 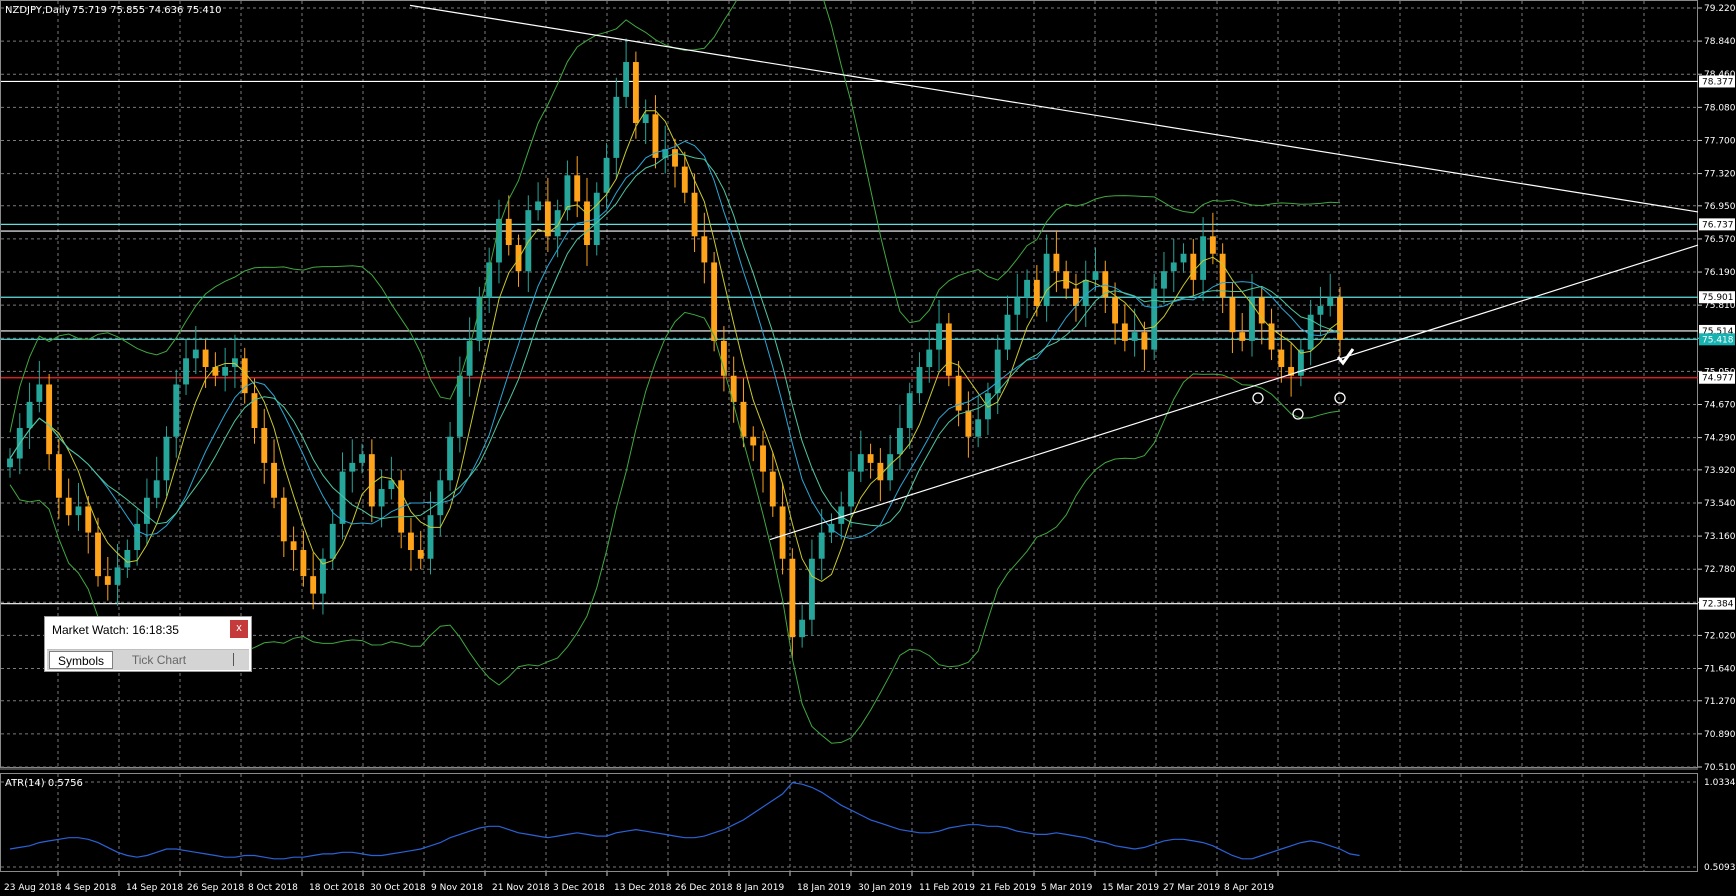 I want to click on chart-symbol: NZDJPY,Daily, so click(x=37, y=10).